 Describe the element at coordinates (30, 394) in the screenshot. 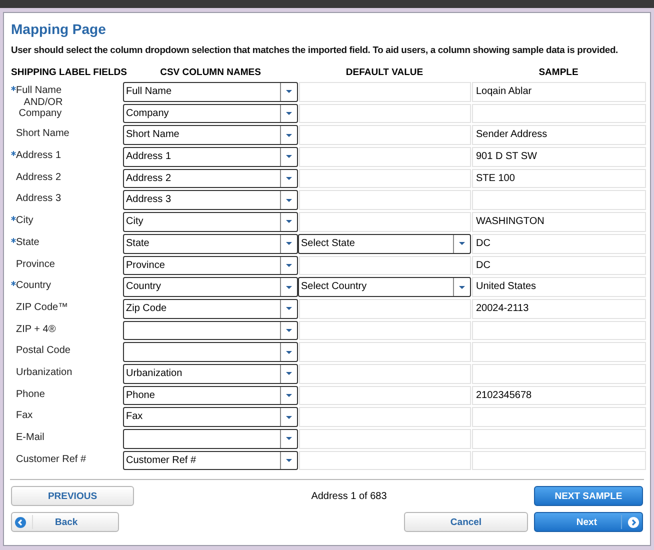

I see `field-label: Phone` at that location.